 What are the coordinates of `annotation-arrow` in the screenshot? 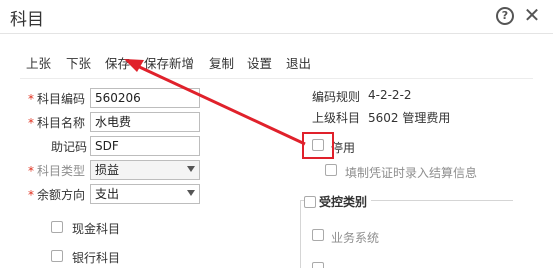 It's located at (215, 102).